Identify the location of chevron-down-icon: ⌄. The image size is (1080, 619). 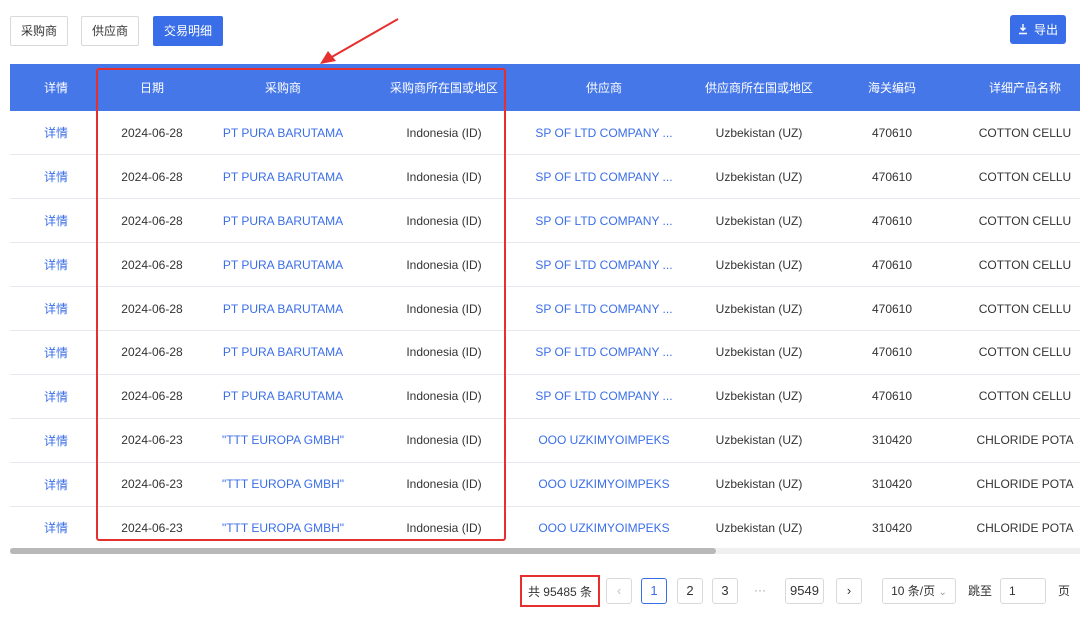
(942, 592).